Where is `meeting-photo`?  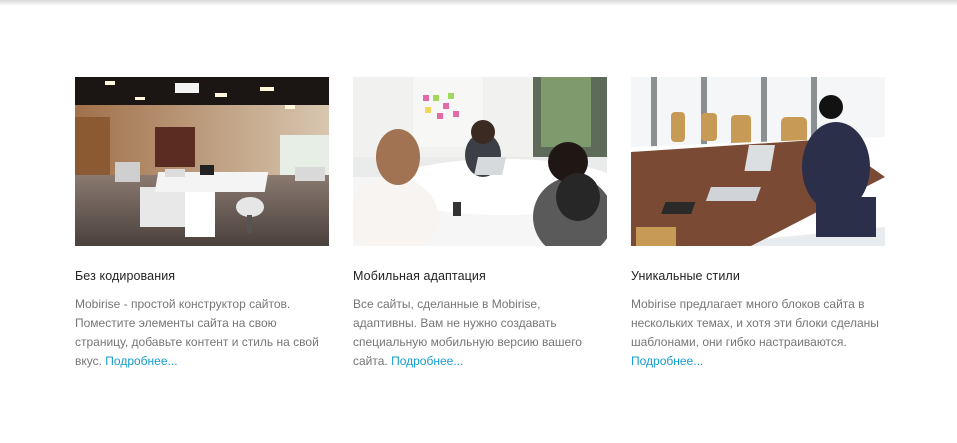
meeting-photo is located at coordinates (480, 161).